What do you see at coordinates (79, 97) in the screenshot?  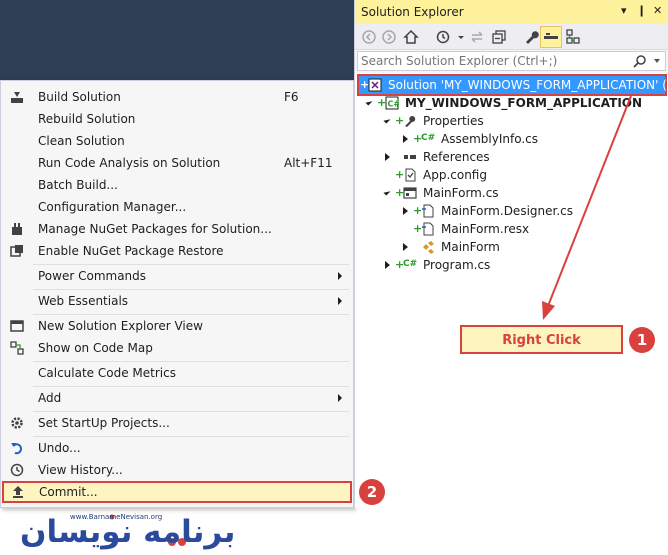 I see `menu-item-label: Build Solution` at bounding box center [79, 97].